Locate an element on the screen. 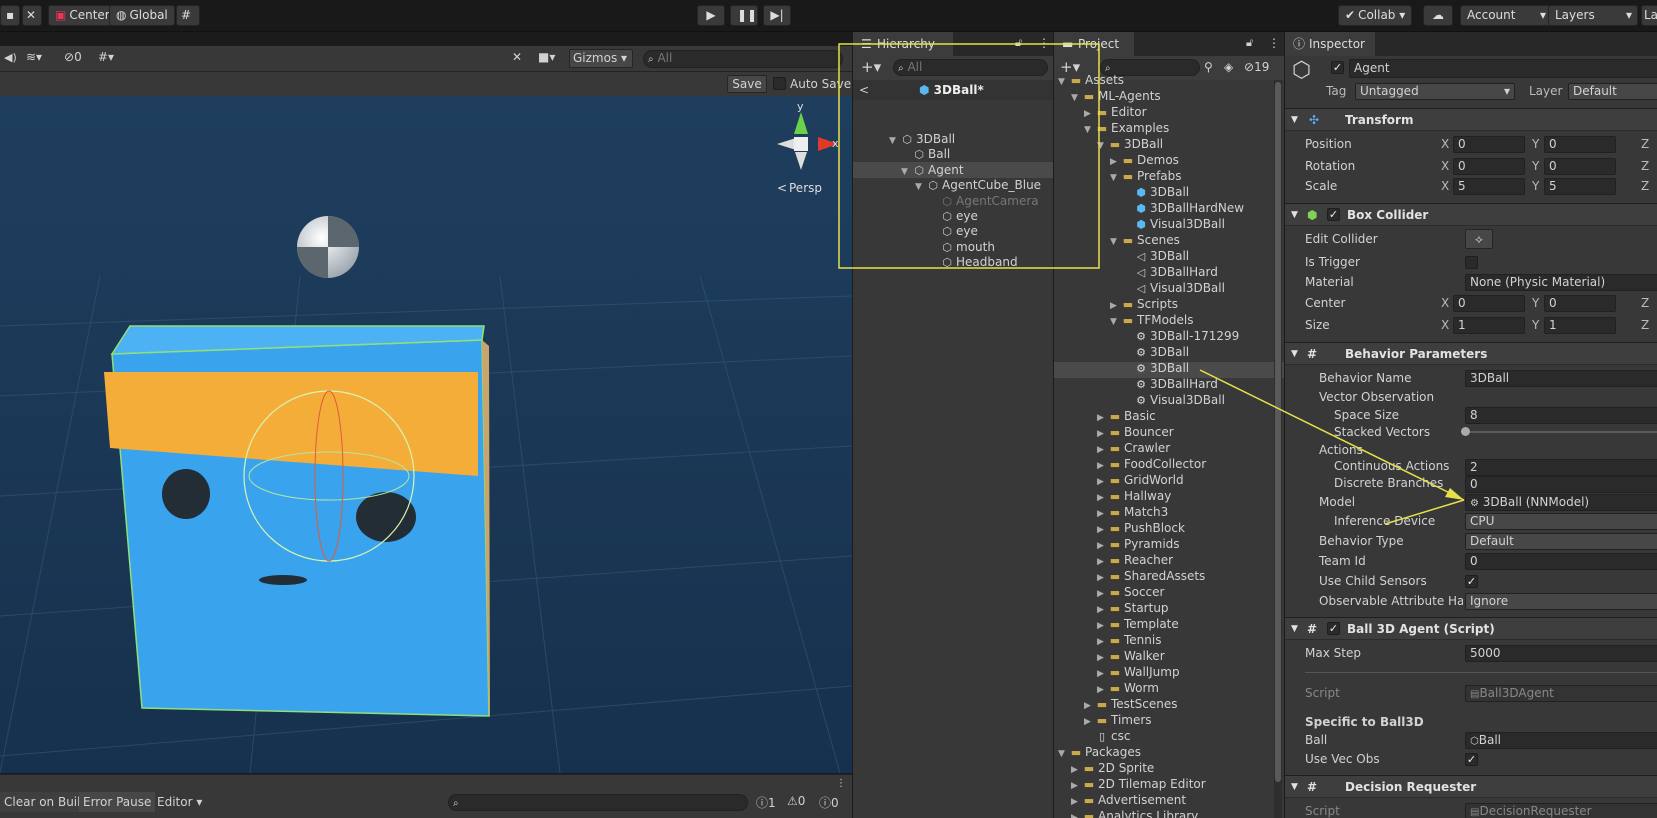  decision-requester-header: ▼ # Decision Requester is located at coordinates (1471, 786).